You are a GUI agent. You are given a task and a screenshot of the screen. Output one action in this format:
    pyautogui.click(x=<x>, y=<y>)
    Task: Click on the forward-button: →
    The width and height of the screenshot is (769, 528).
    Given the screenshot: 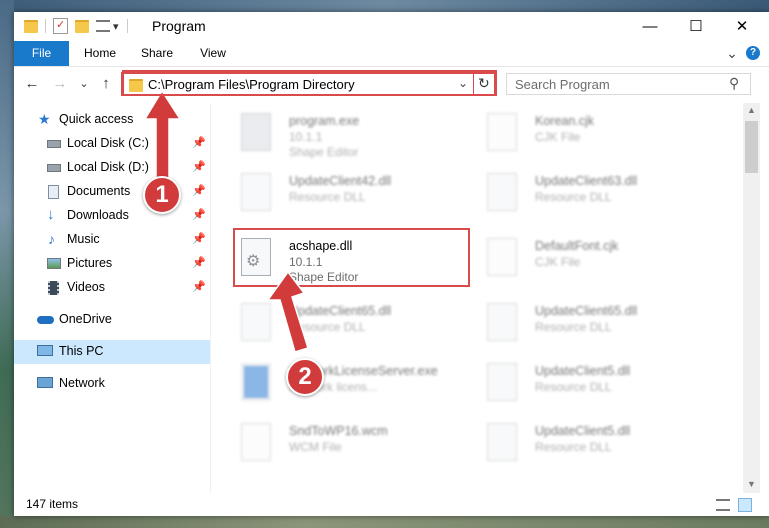 What is the action you would take?
    pyautogui.click(x=60, y=84)
    